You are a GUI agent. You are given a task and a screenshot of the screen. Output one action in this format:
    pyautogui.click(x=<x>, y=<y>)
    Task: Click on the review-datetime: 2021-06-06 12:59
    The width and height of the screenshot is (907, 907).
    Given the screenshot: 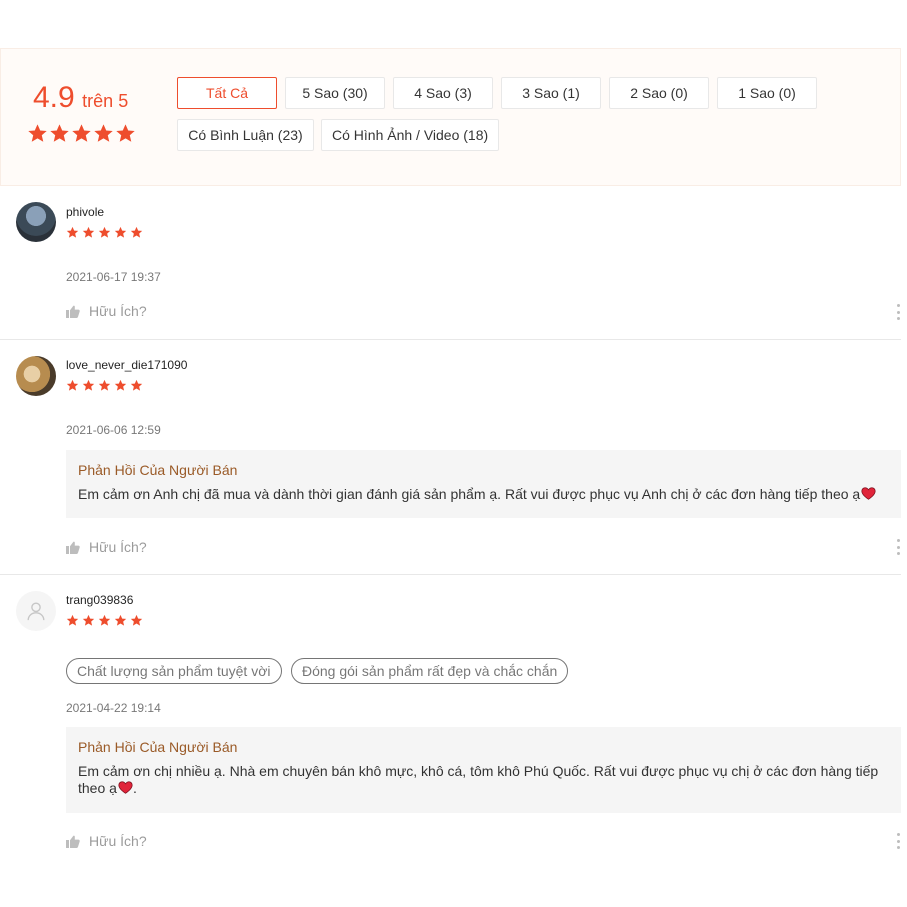 What is the action you would take?
    pyautogui.click(x=113, y=430)
    